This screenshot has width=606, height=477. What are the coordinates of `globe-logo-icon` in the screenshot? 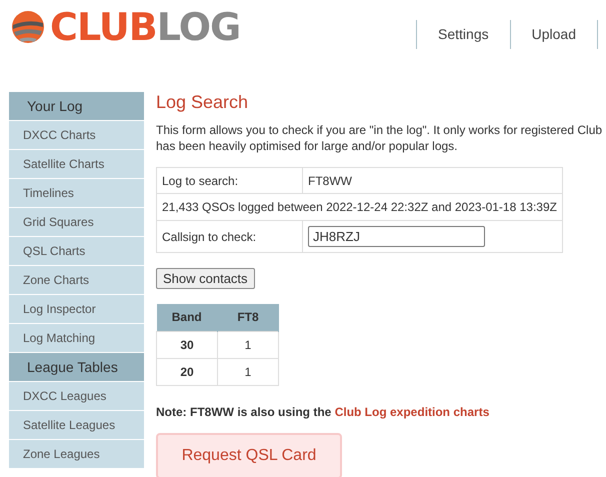 It's located at (28, 27).